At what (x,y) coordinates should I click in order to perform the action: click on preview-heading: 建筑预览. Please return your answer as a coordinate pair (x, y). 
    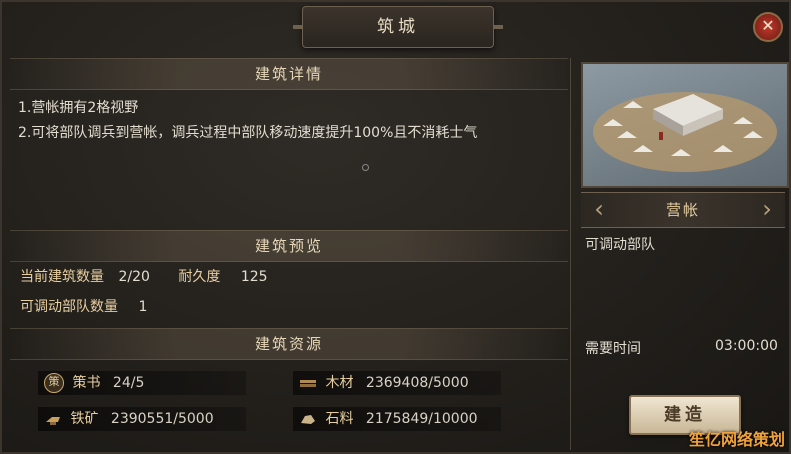
    Looking at the image, I should click on (289, 246).